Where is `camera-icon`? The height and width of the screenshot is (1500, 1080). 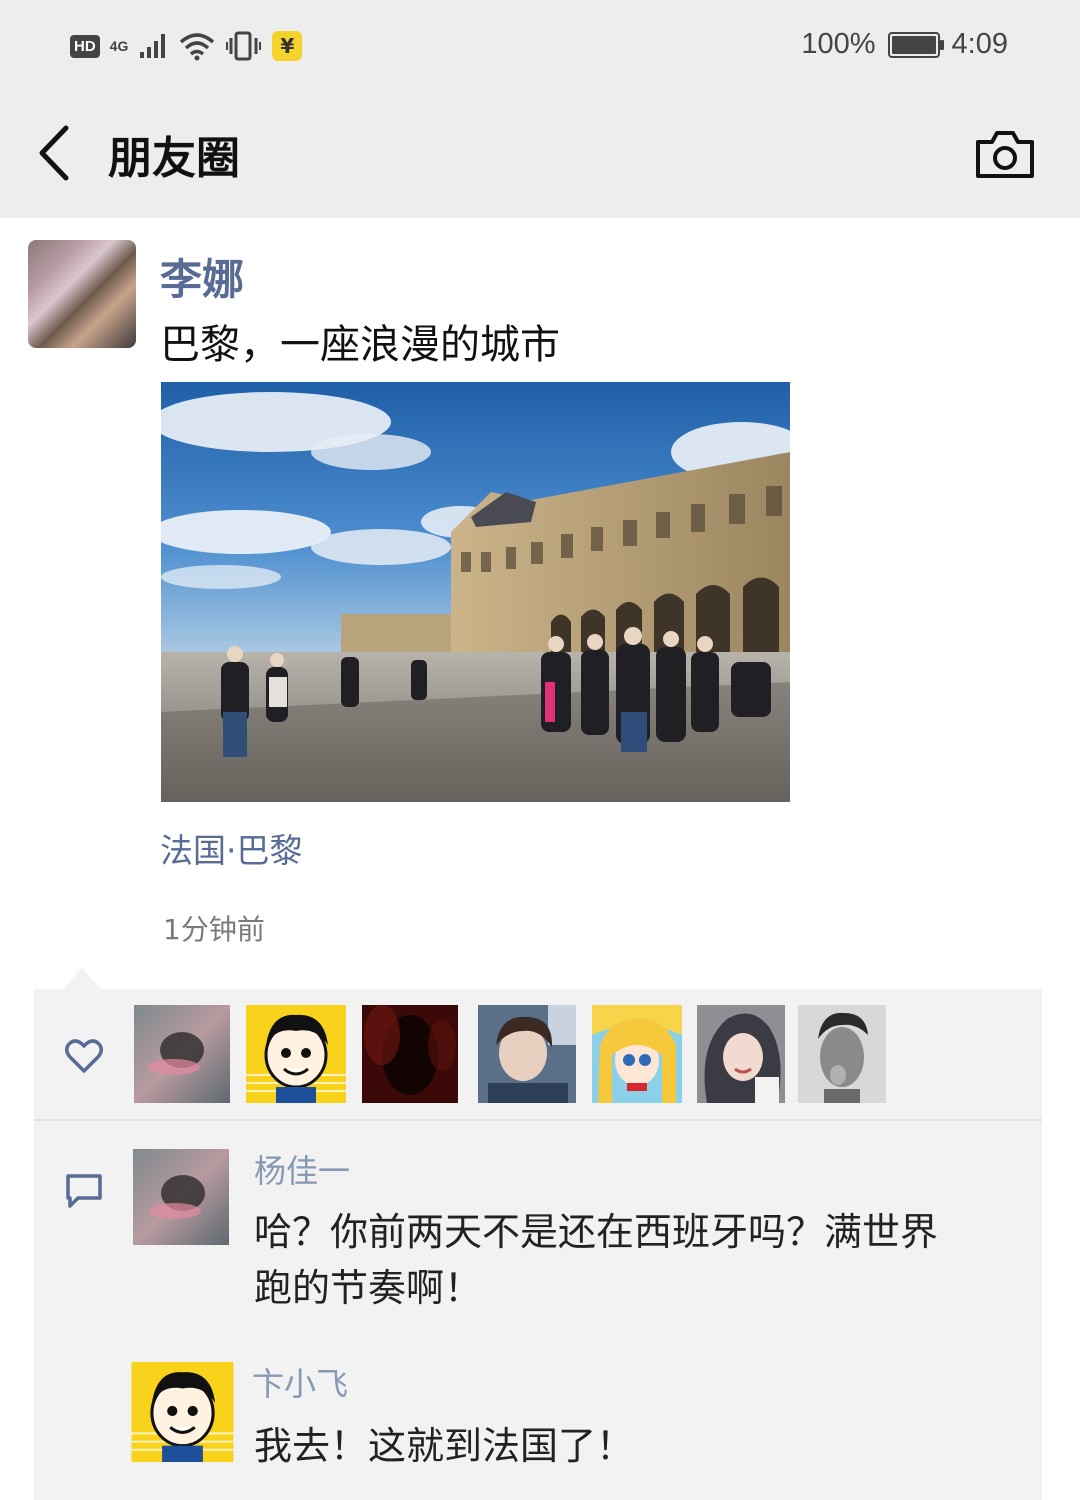
camera-icon is located at coordinates (1005, 154).